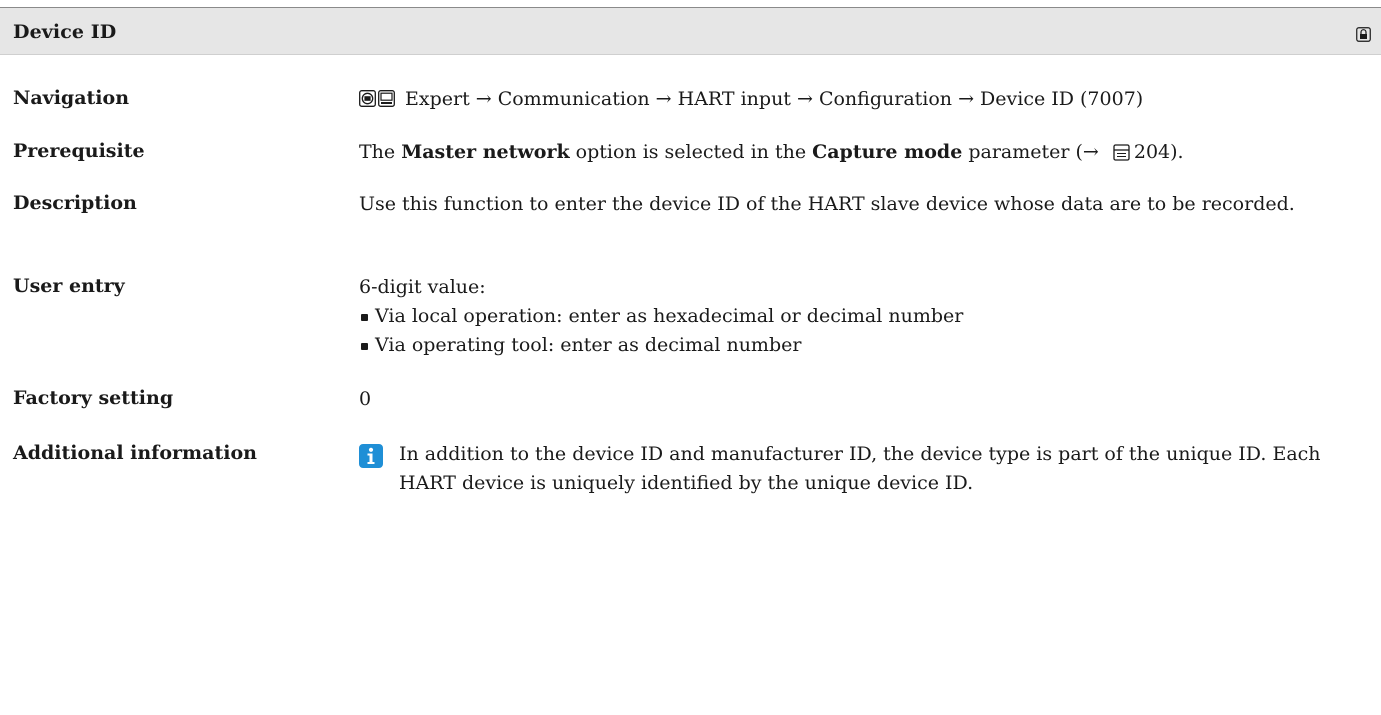 The width and height of the screenshot is (1381, 715). What do you see at coordinates (71, 98) in the screenshot?
I see `navigation-label: Navigation` at bounding box center [71, 98].